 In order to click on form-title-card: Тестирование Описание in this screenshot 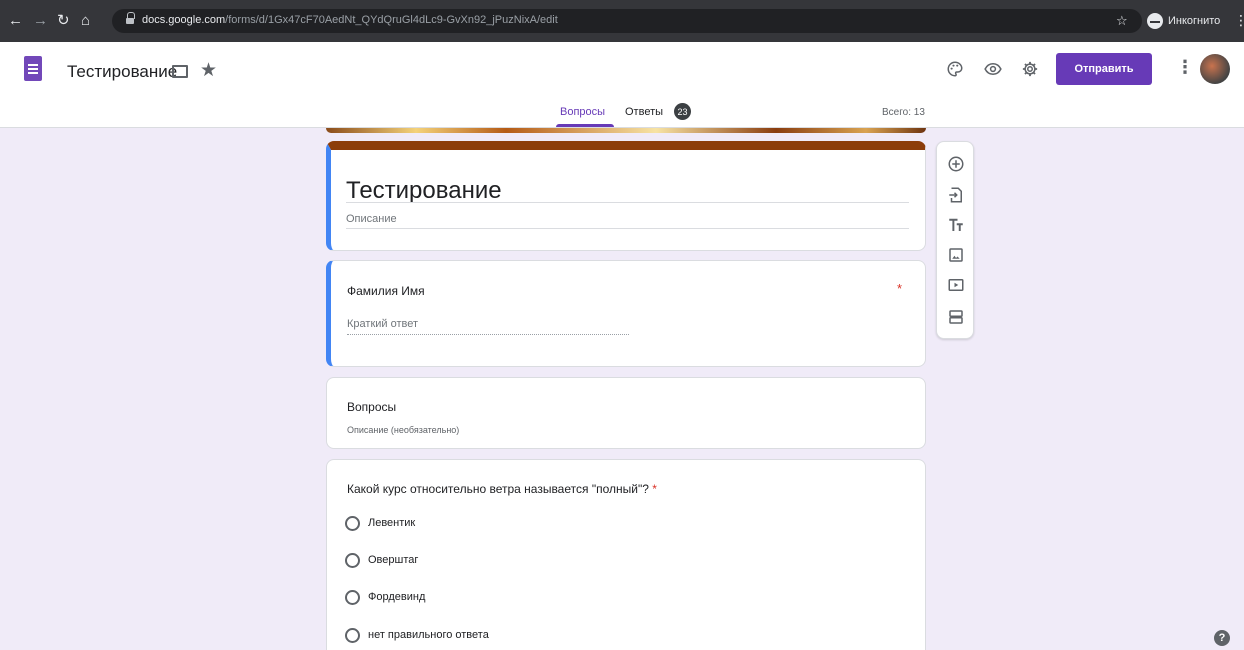, I will do `click(626, 196)`.